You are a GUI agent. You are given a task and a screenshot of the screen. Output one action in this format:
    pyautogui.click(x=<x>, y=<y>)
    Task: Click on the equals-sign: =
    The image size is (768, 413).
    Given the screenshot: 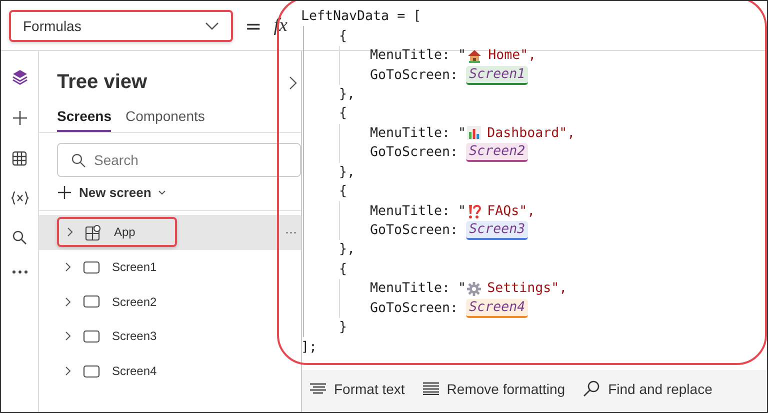 What is the action you would take?
    pyautogui.click(x=253, y=26)
    